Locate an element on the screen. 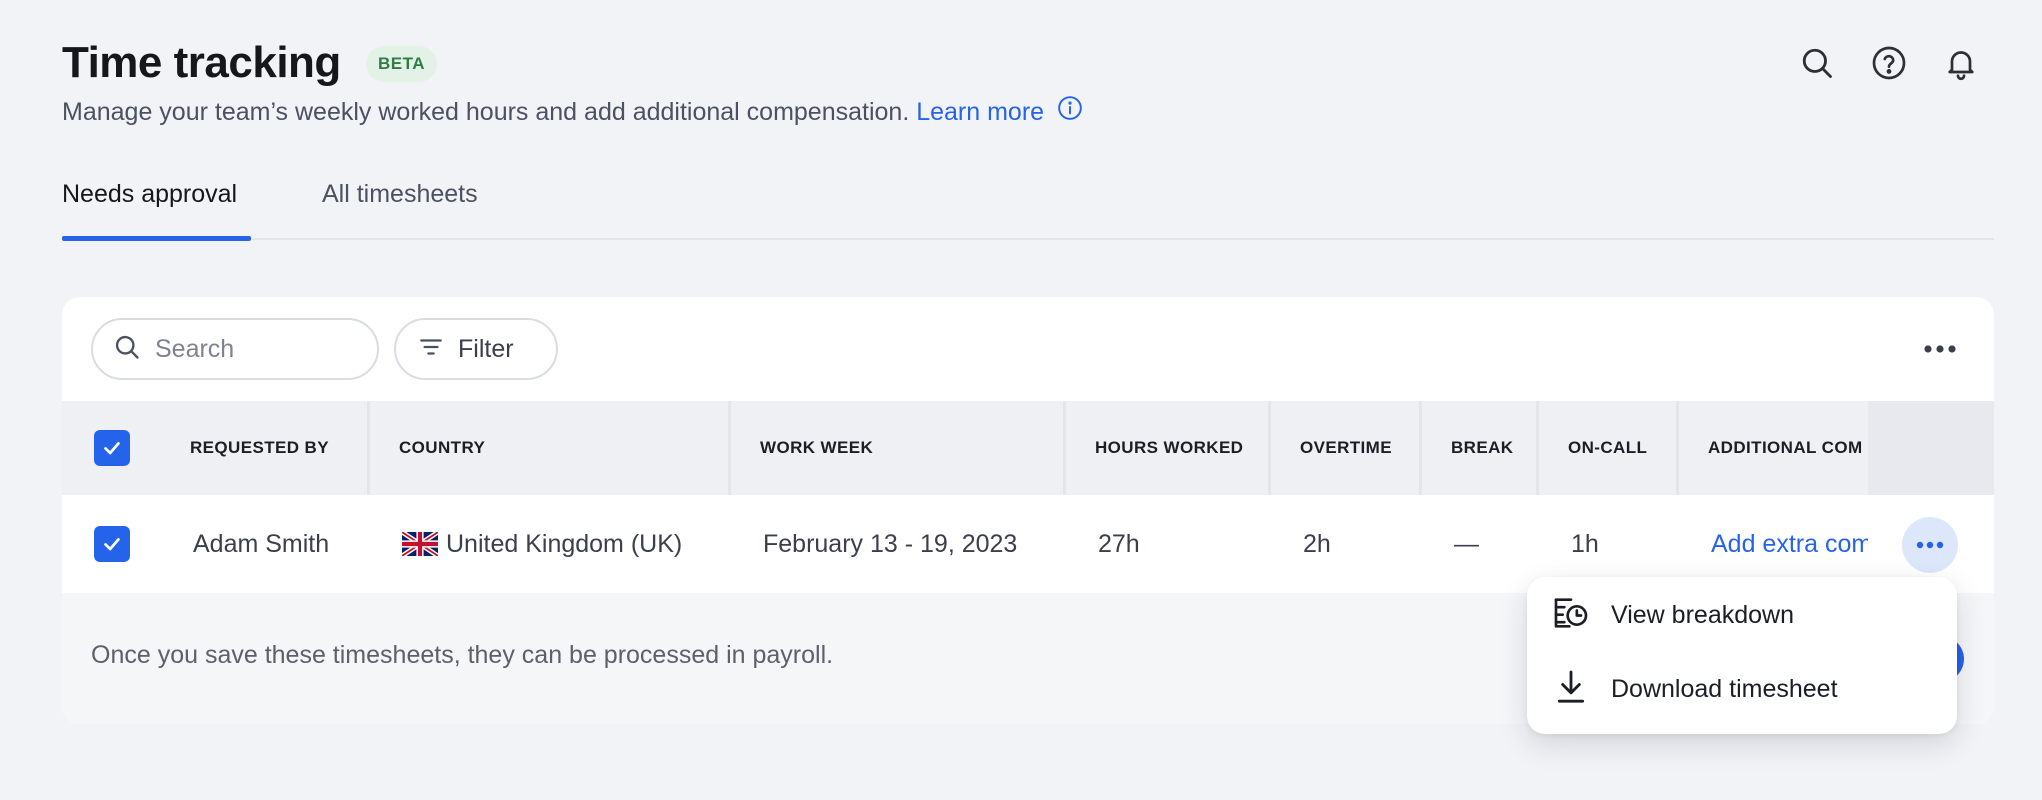 This screenshot has width=2042, height=800. search-icon is located at coordinates (1817, 63).